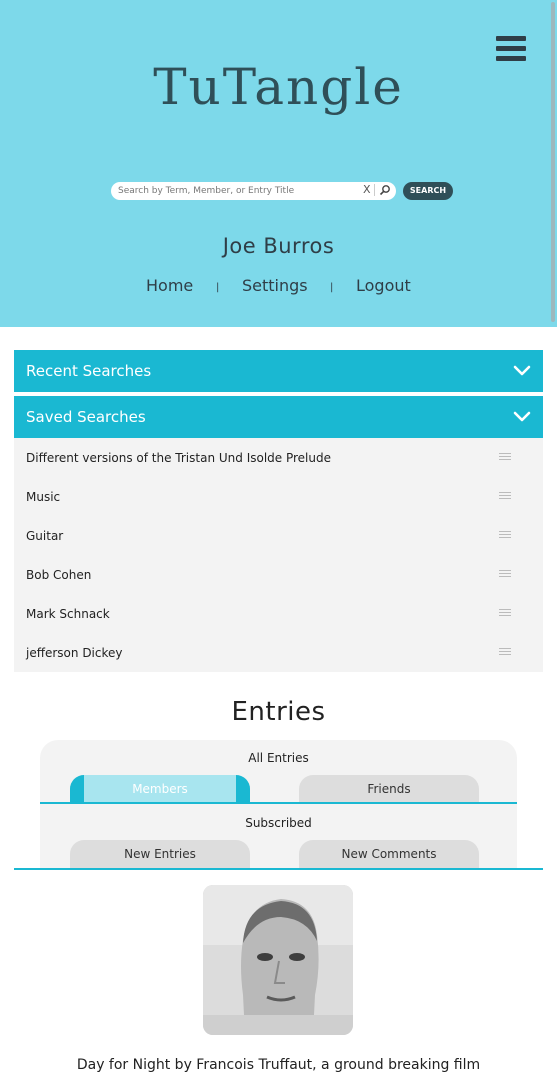 Image resolution: width=557 pixels, height=1080 pixels. I want to click on site-logo: TuTangle, so click(278, 87).